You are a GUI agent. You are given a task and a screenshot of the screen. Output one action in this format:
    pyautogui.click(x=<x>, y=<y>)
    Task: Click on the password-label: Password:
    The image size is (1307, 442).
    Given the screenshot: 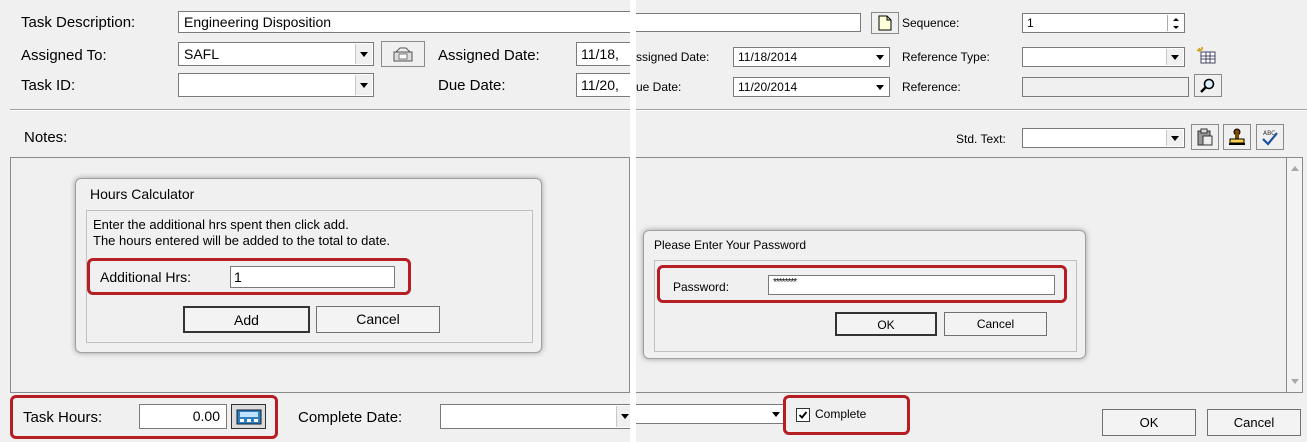 What is the action you would take?
    pyautogui.click(x=701, y=287)
    